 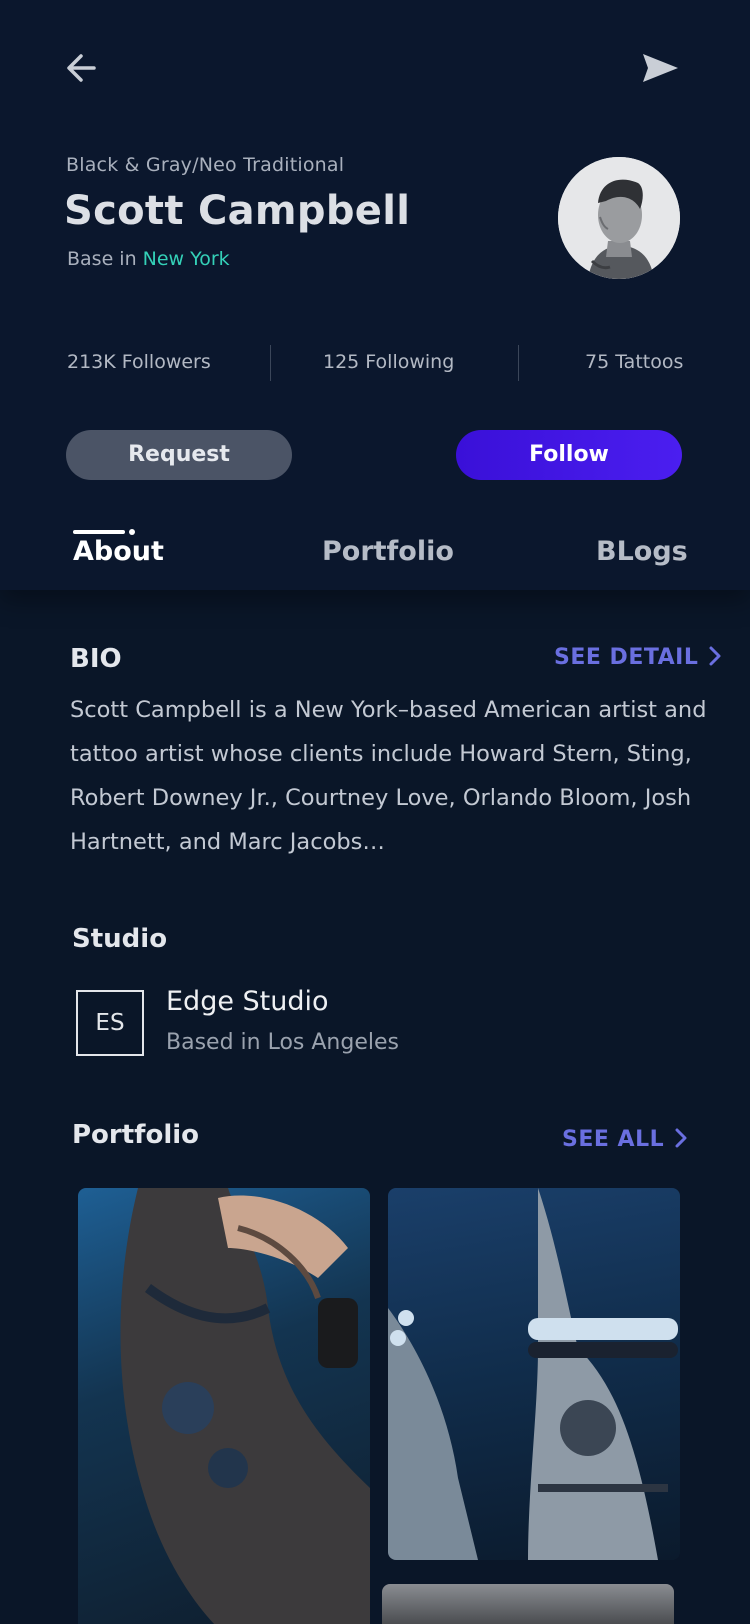 What do you see at coordinates (84, 68) in the screenshot?
I see `back-arrow-icon` at bounding box center [84, 68].